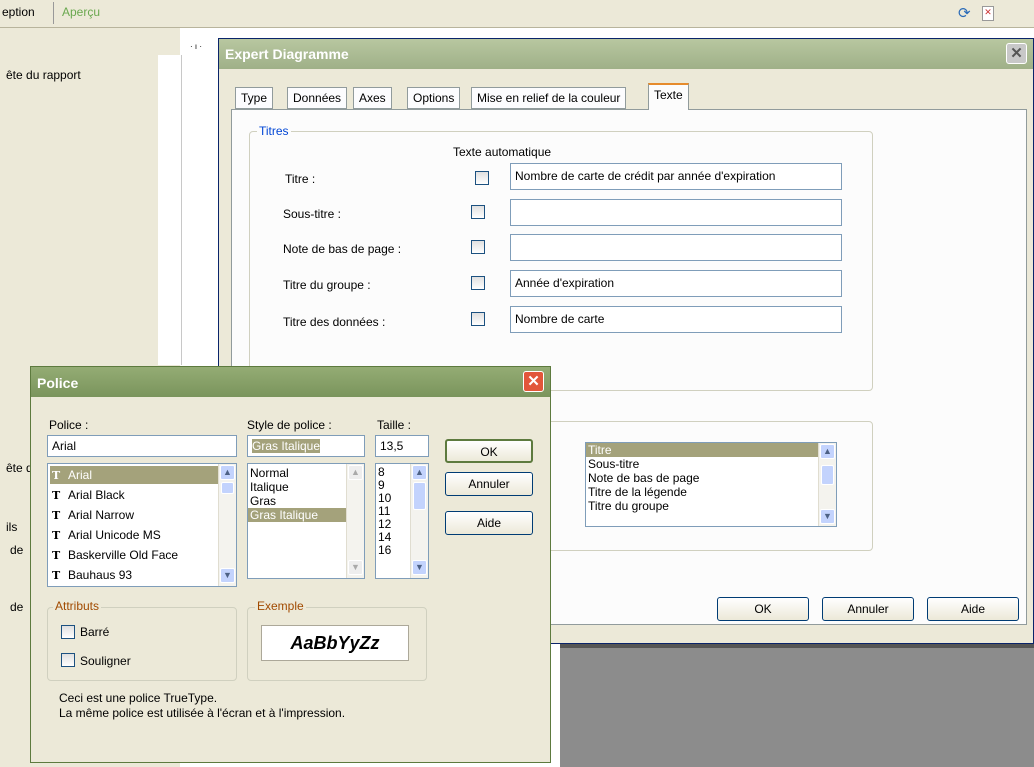 The height and width of the screenshot is (767, 1034). What do you see at coordinates (105, 661) in the screenshot?
I see `souligner-label: Souligner` at bounding box center [105, 661].